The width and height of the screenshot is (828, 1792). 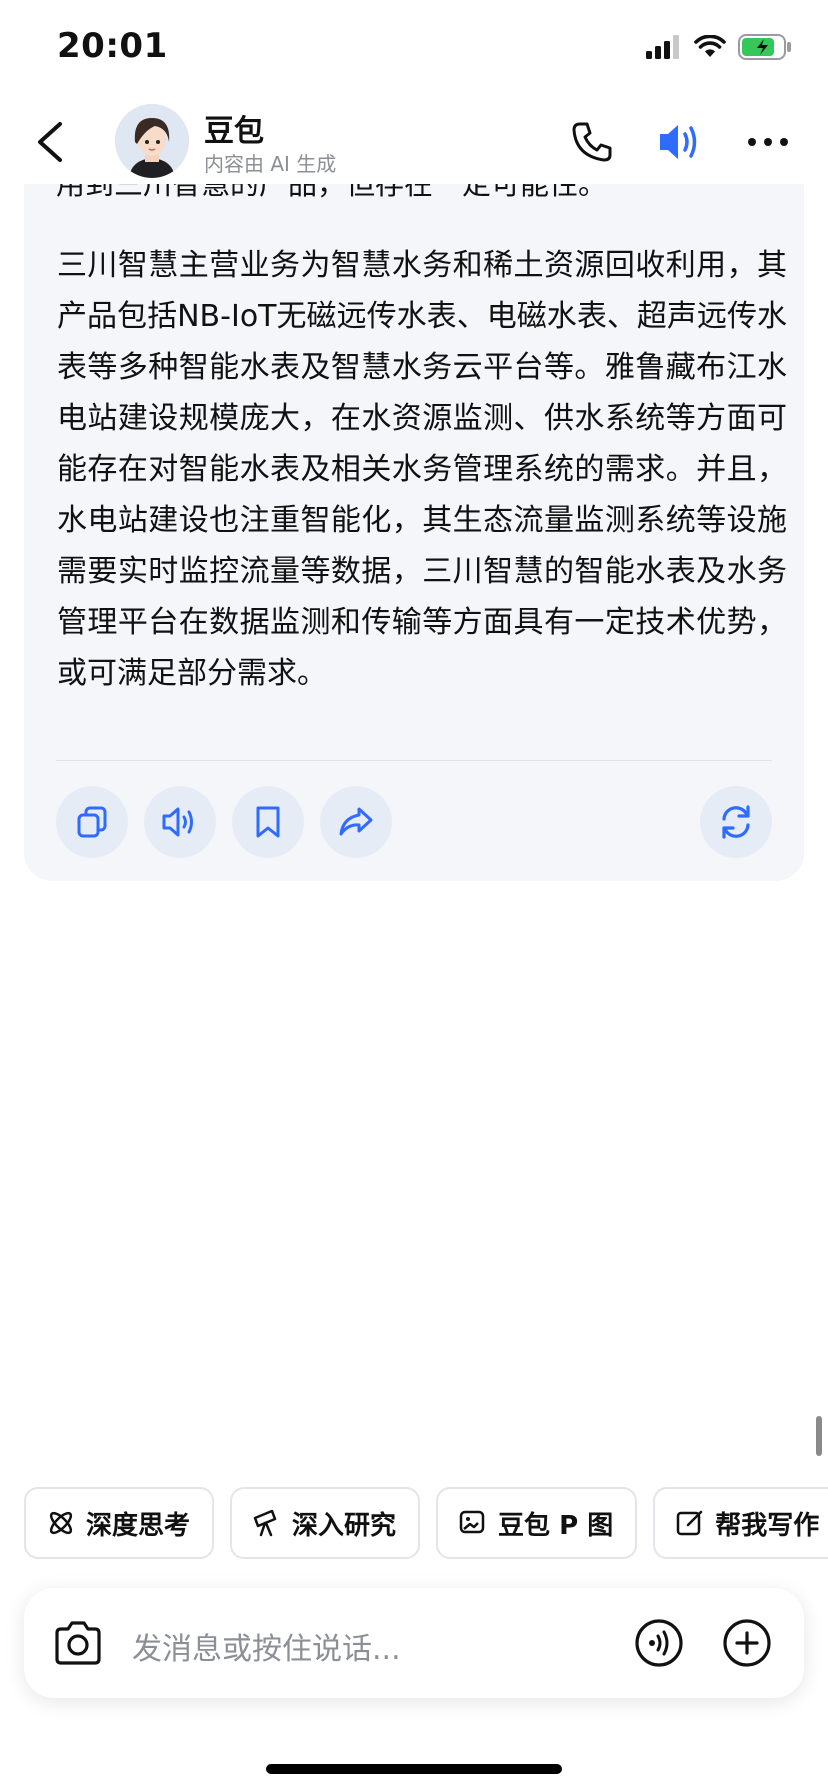 I want to click on chip-deep-think: 深度思考, so click(x=119, y=1523).